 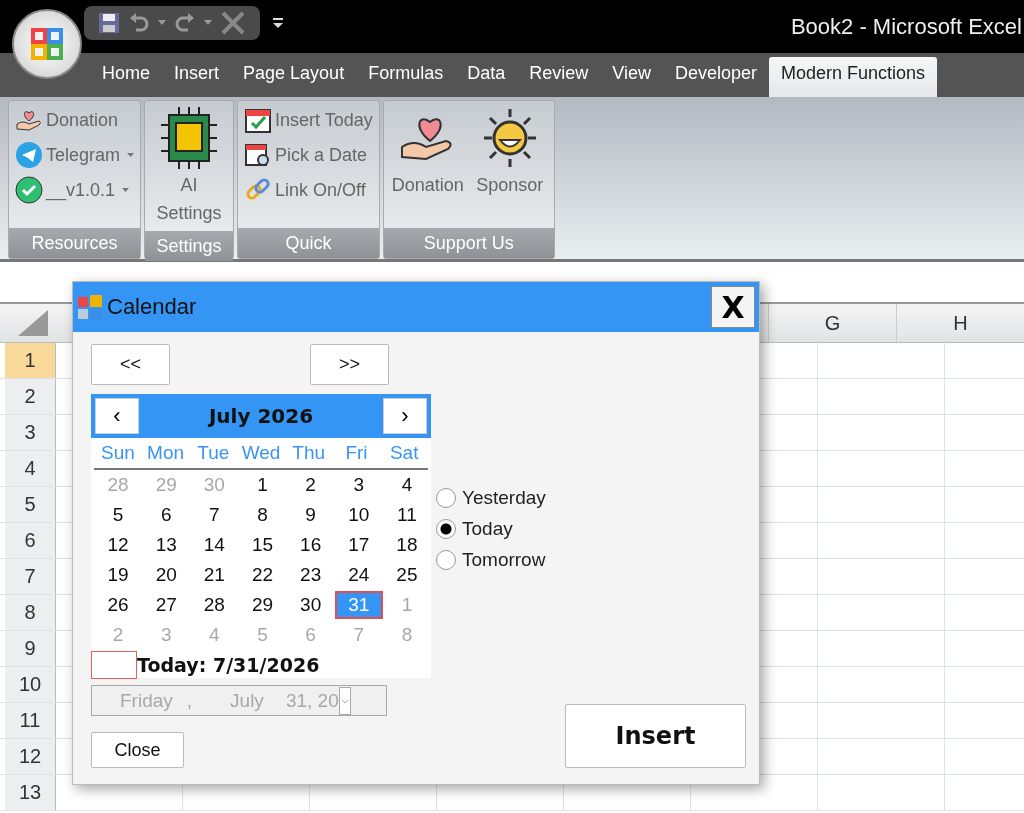 I want to click on next-month-button: ›, so click(x=405, y=416).